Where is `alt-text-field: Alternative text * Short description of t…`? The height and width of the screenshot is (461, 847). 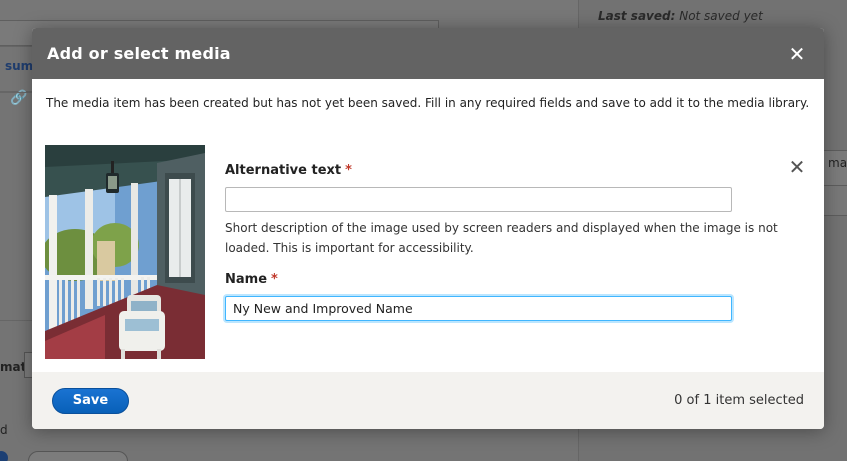 alt-text-field: Alternative text * Short description of t… is located at coordinates (501, 210).